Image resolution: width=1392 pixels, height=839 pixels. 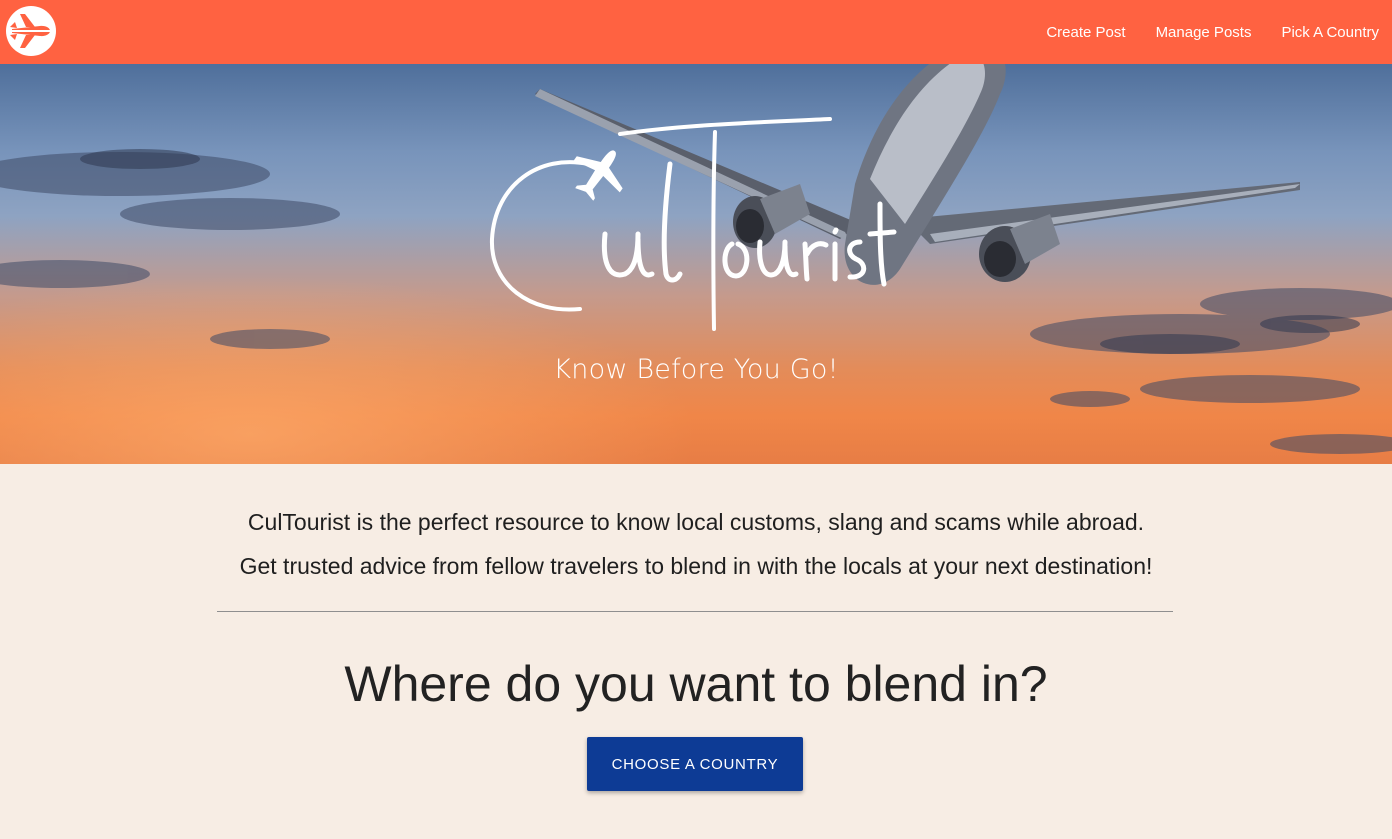 I want to click on section-divider, so click(x=695, y=611).